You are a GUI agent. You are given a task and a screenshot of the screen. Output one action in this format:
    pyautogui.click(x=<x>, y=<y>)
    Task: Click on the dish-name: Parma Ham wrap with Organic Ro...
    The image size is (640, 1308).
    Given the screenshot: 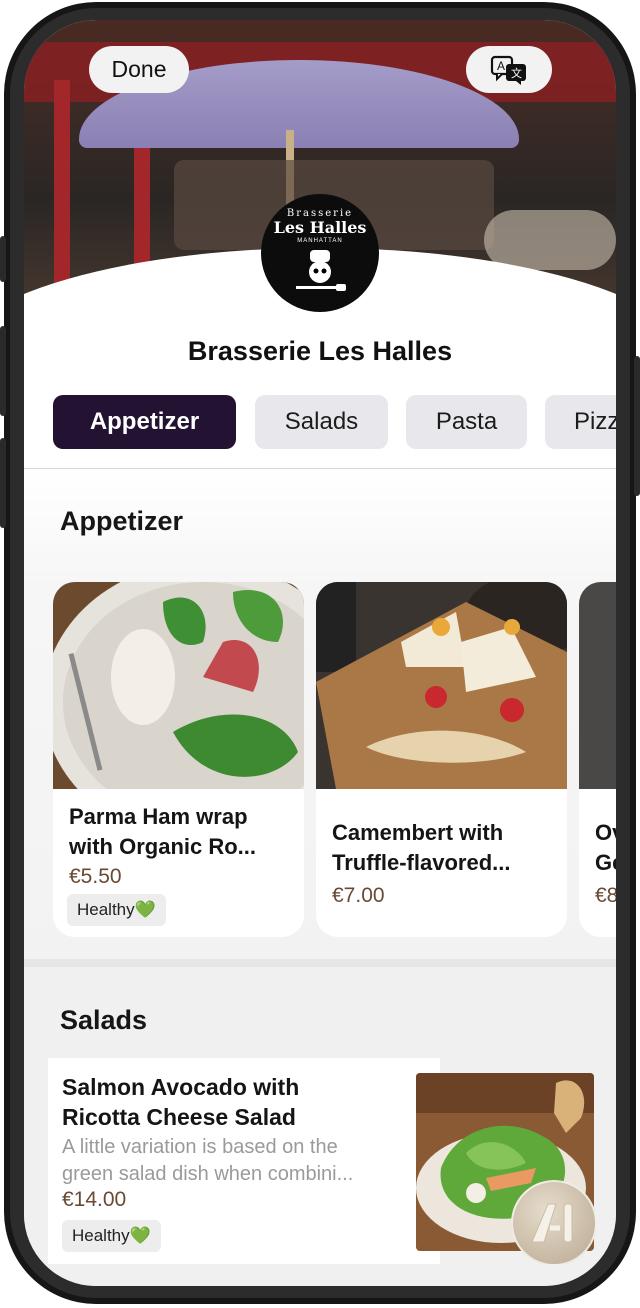 What is the action you would take?
    pyautogui.click(x=163, y=831)
    